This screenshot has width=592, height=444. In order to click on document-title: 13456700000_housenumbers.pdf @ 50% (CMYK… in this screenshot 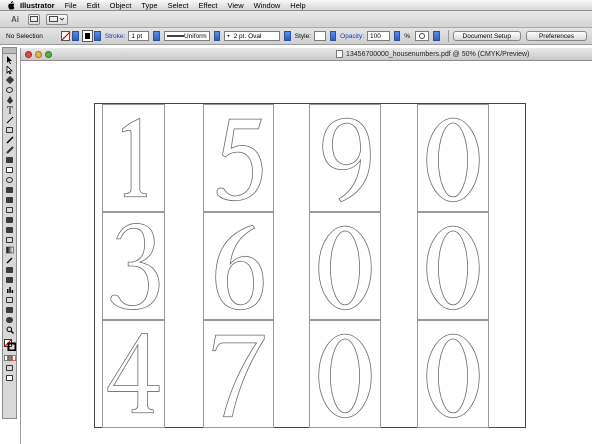, I will do `click(438, 54)`.